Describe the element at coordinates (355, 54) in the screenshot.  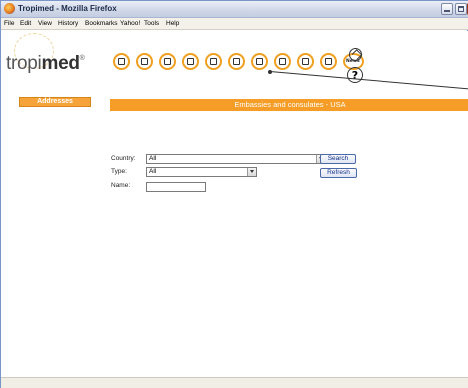
I see `home-icon` at that location.